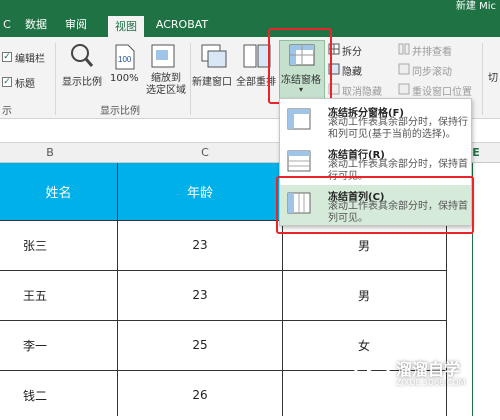 This screenshot has width=500, height=420. What do you see at coordinates (35, 395) in the screenshot?
I see `cell-name: 钱二` at bounding box center [35, 395].